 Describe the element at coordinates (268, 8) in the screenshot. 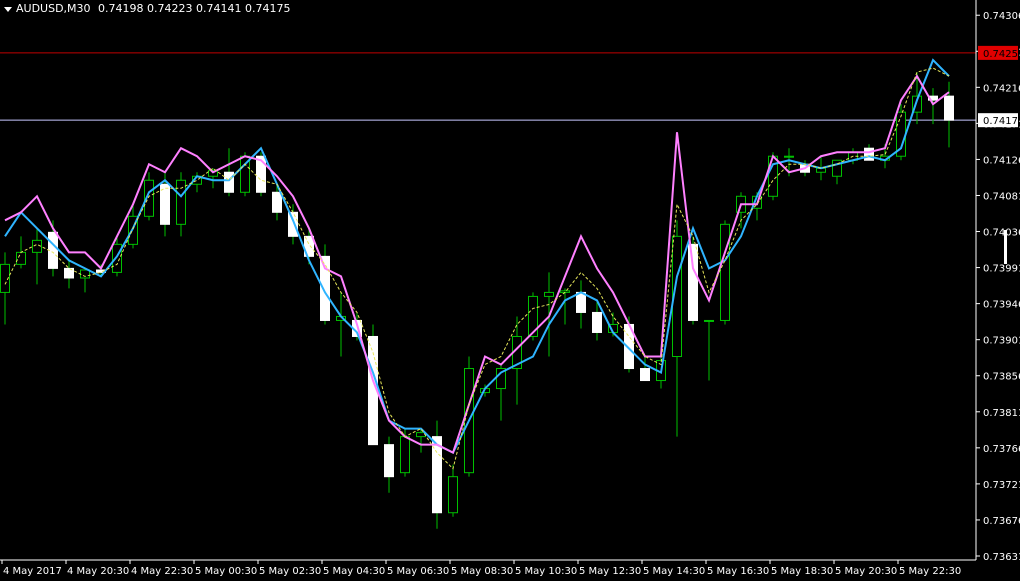

I see `close-price: 0.74175` at that location.